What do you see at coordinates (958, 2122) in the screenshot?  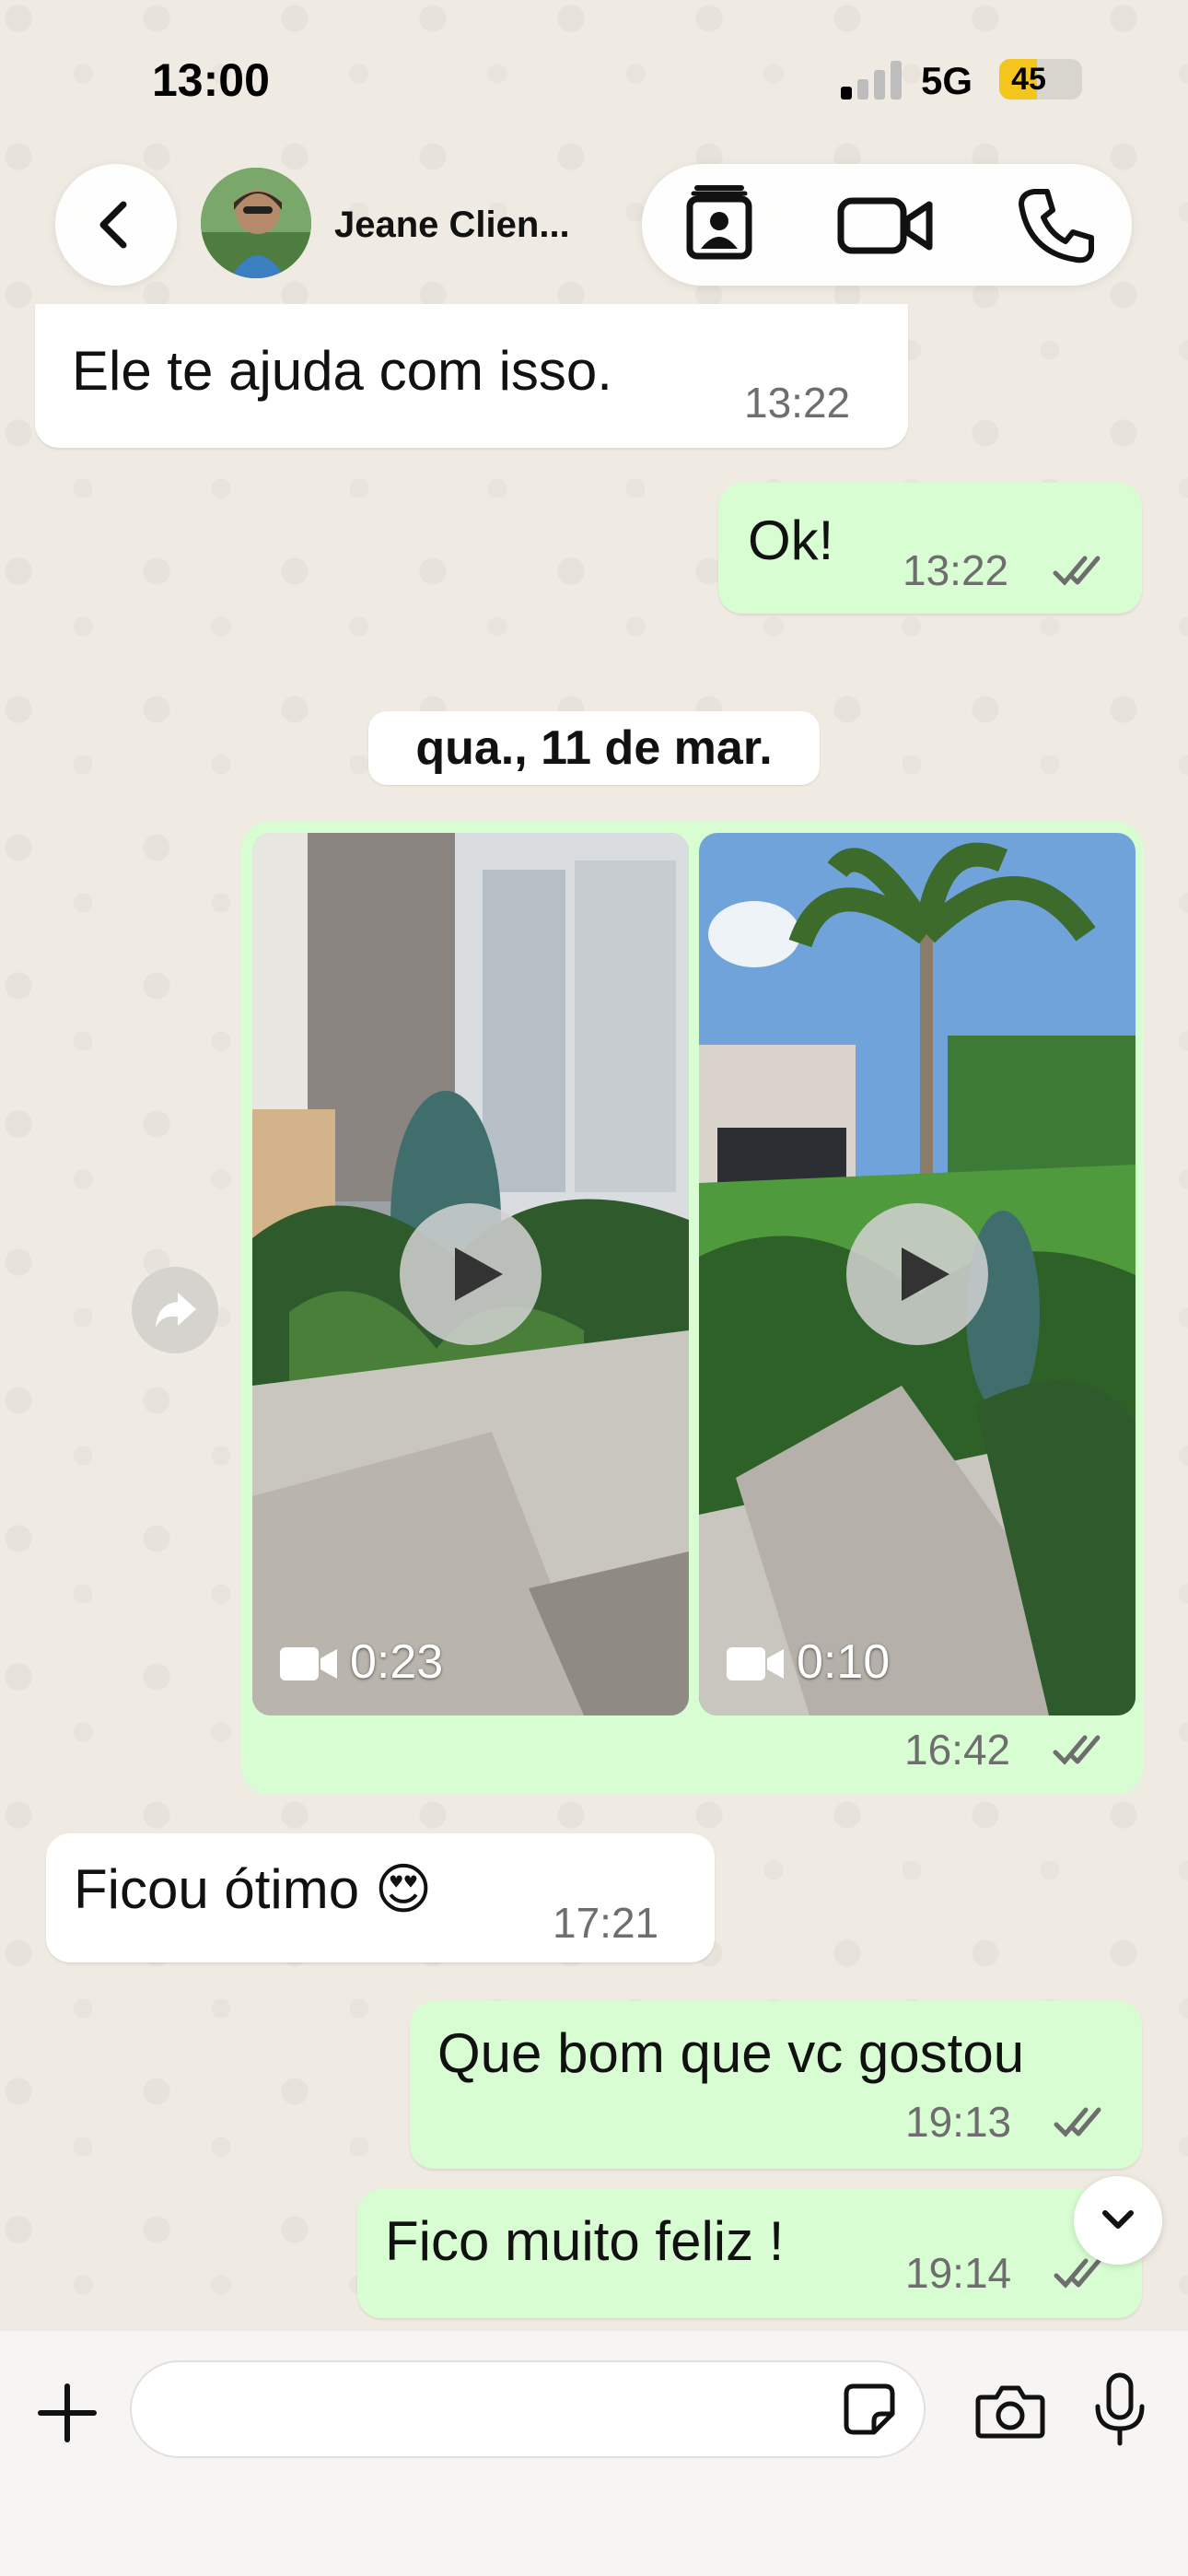 I see `message-time: 19:13` at bounding box center [958, 2122].